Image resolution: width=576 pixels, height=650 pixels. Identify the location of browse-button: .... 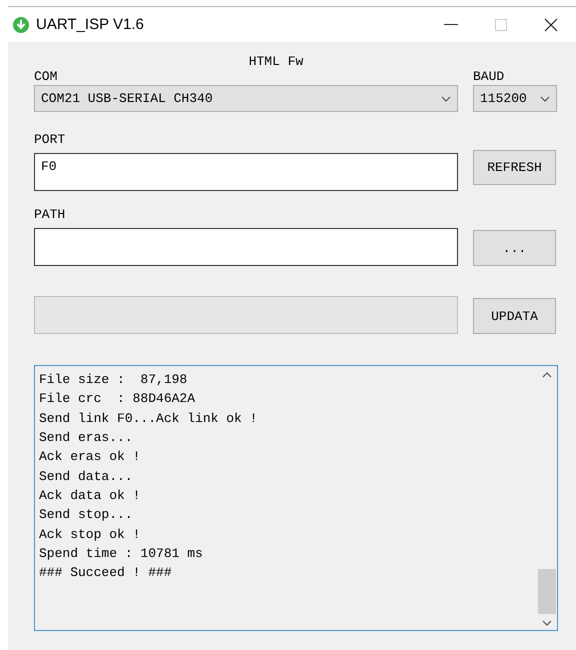
(514, 248).